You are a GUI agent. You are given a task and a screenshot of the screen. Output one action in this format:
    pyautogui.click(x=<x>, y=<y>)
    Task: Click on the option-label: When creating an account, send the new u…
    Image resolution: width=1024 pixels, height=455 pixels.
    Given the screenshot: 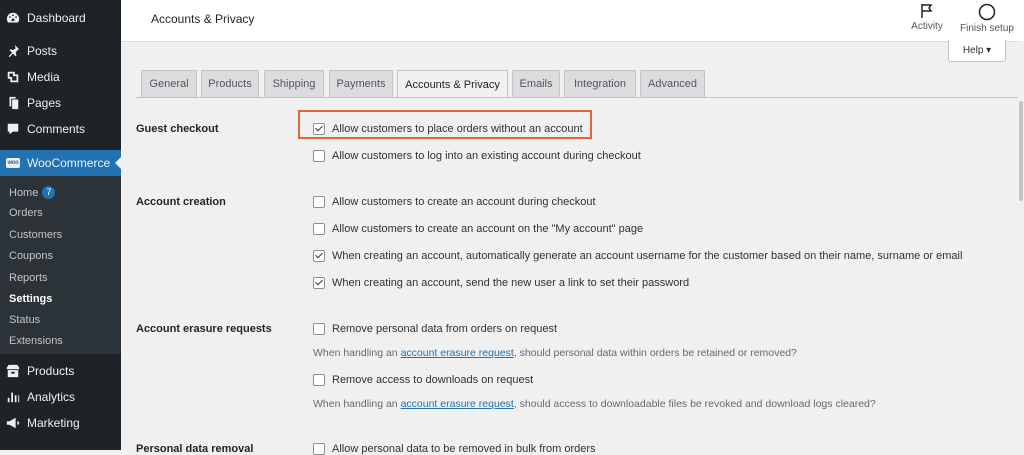 What is the action you would take?
    pyautogui.click(x=511, y=283)
    